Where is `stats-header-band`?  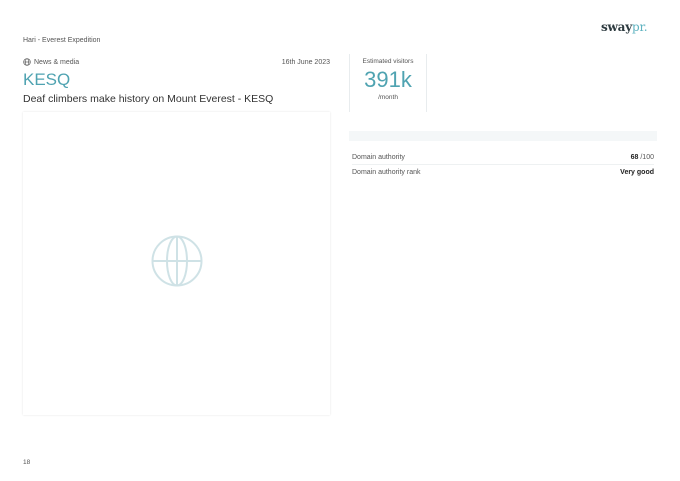
stats-header-band is located at coordinates (503, 136).